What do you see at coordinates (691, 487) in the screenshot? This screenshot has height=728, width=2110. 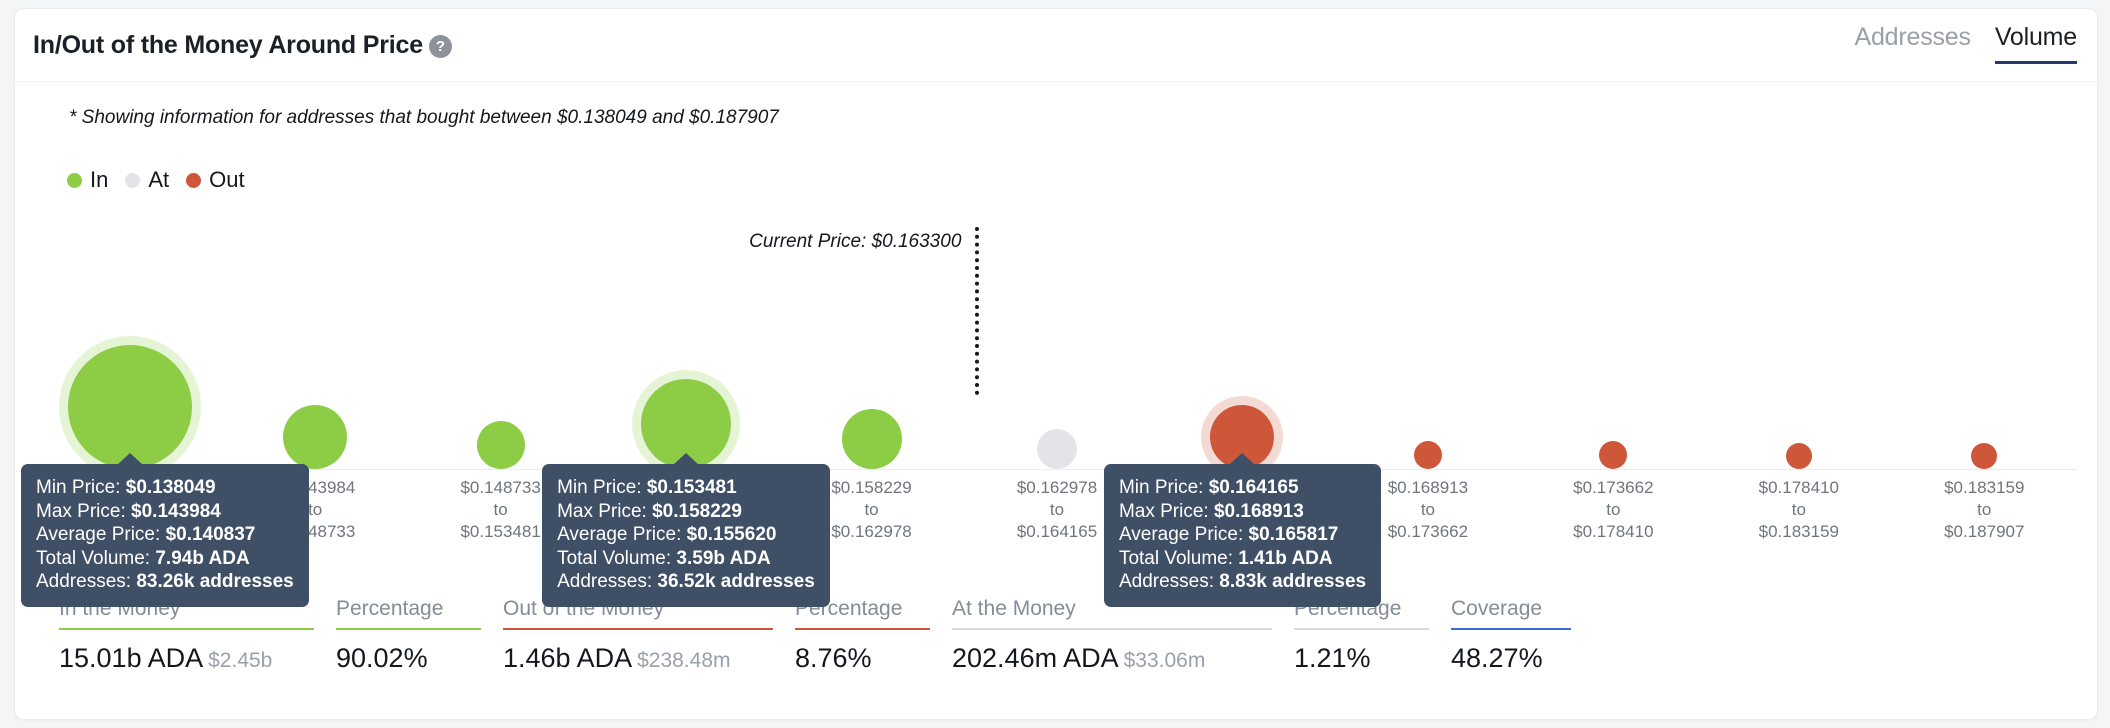 I see `tooltip-value-min: $0.153481` at bounding box center [691, 487].